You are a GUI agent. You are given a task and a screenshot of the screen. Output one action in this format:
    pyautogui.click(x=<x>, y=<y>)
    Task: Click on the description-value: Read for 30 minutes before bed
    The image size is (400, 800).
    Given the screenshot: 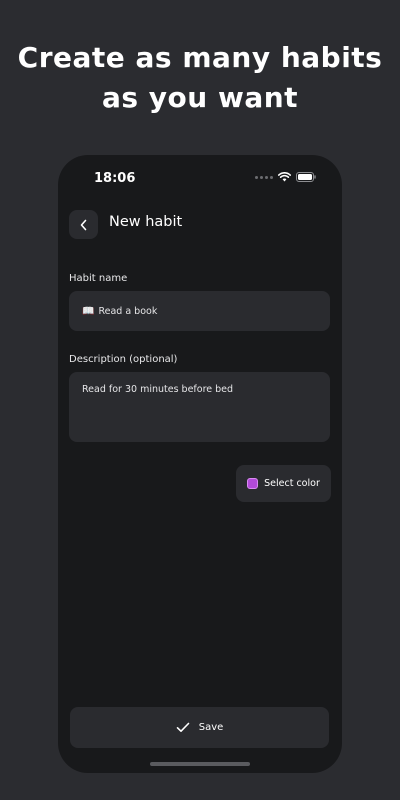 What is the action you would take?
    pyautogui.click(x=158, y=389)
    